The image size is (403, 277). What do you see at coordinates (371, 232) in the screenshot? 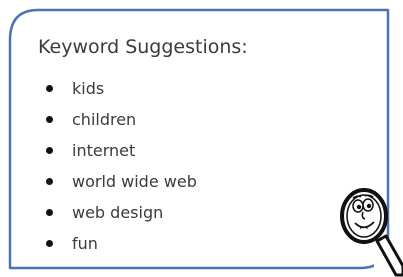
I see `magnifying-glass-character-icon` at bounding box center [371, 232].